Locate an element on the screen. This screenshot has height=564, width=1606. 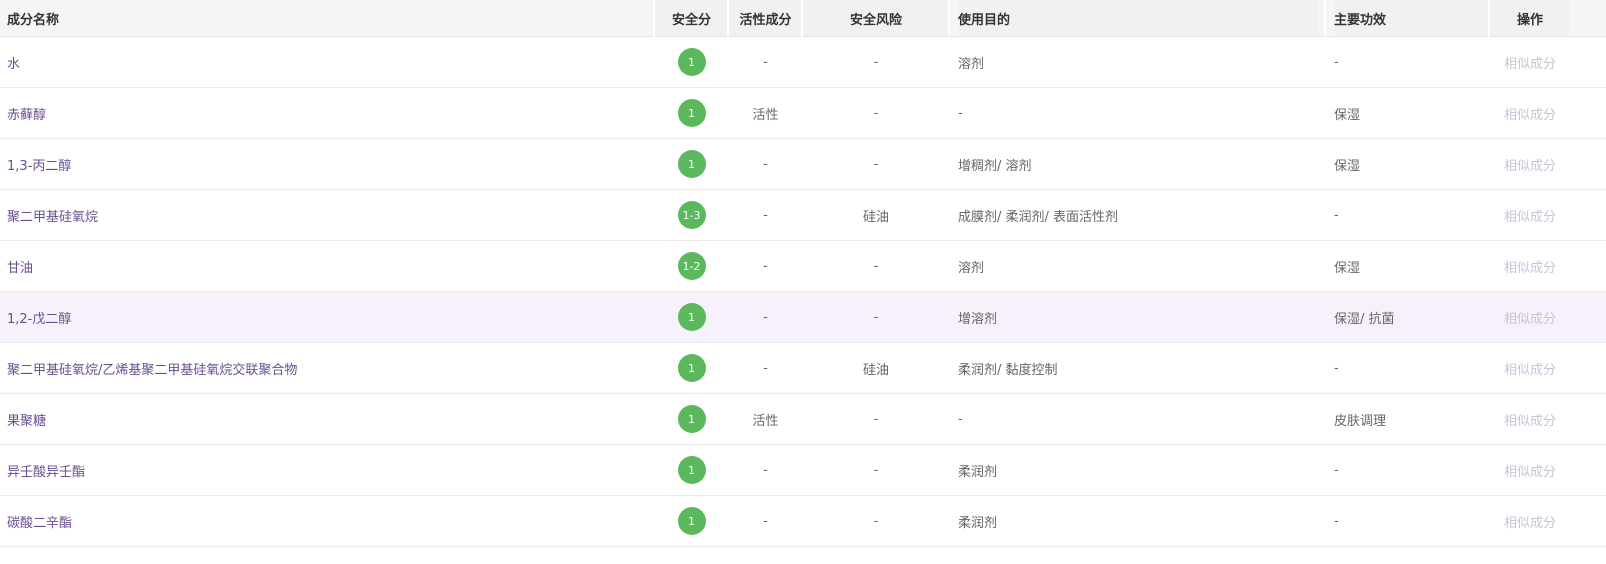
table-row: 聚二甲基硅氧烷 1-3 - 硅油 成膜剂/ 柔润剂/ 表面活性剂 - 相似成分 is located at coordinates (803, 215).